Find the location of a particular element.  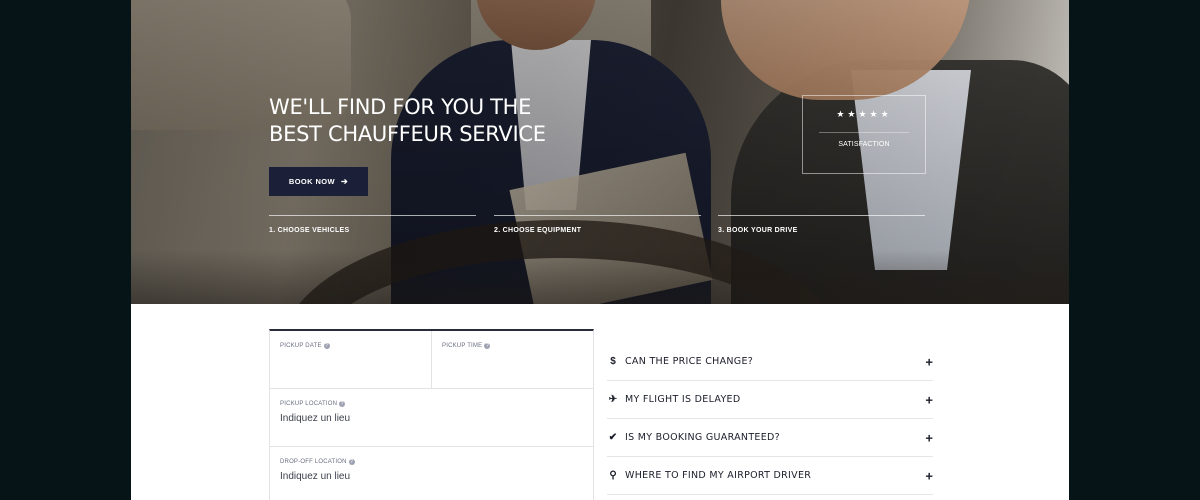

divider is located at coordinates (864, 132).